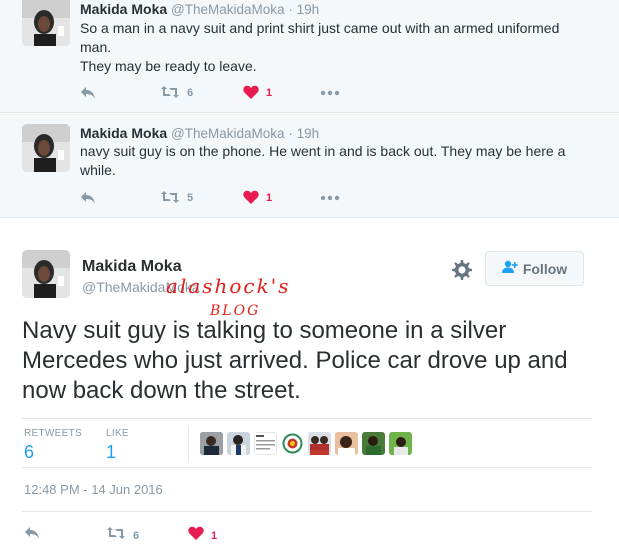  Describe the element at coordinates (117, 433) in the screenshot. I see `likes-label: LIKE` at that location.